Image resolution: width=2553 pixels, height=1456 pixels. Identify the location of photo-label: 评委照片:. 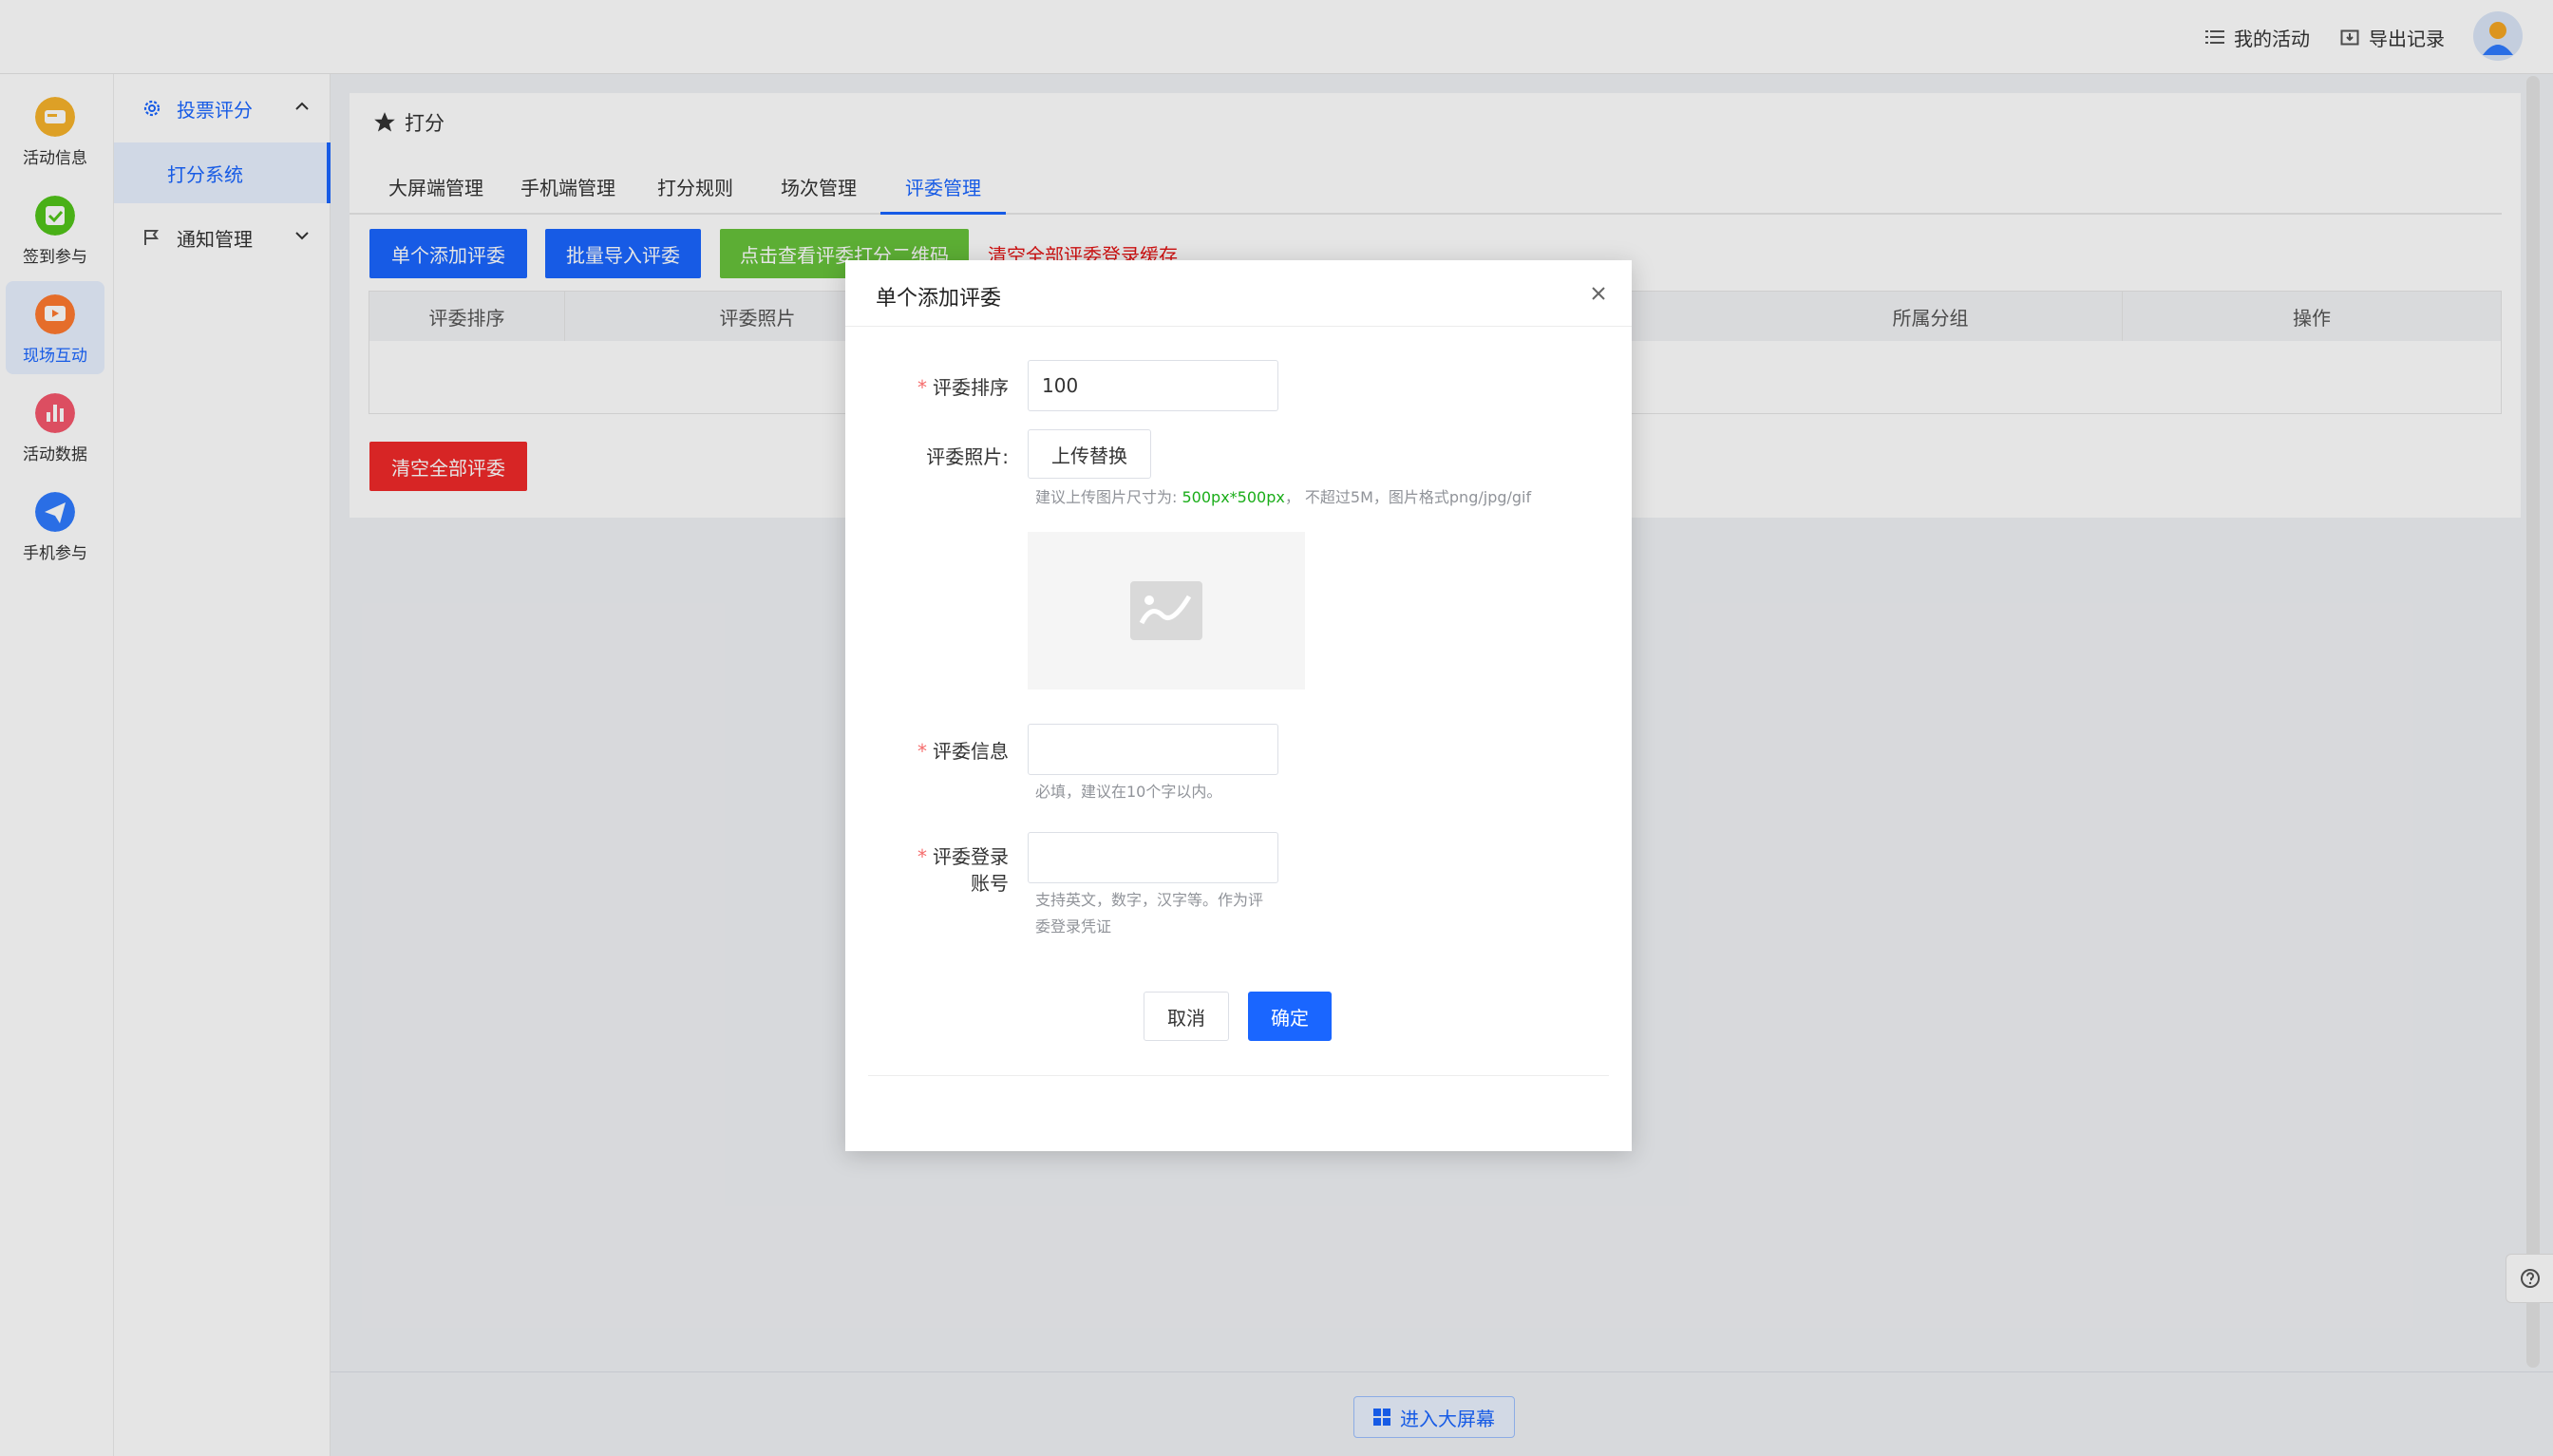
(967, 456).